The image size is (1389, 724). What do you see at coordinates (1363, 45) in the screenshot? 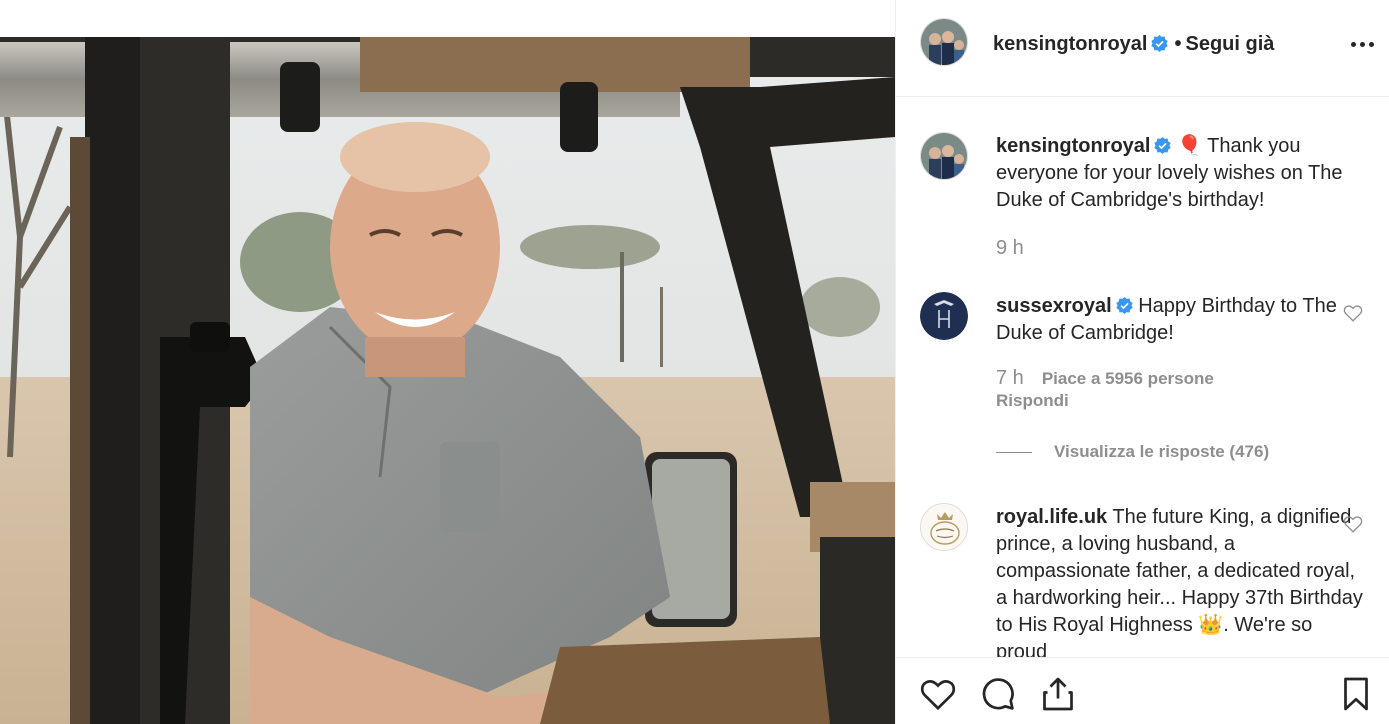
I see `ellipsis-icon` at bounding box center [1363, 45].